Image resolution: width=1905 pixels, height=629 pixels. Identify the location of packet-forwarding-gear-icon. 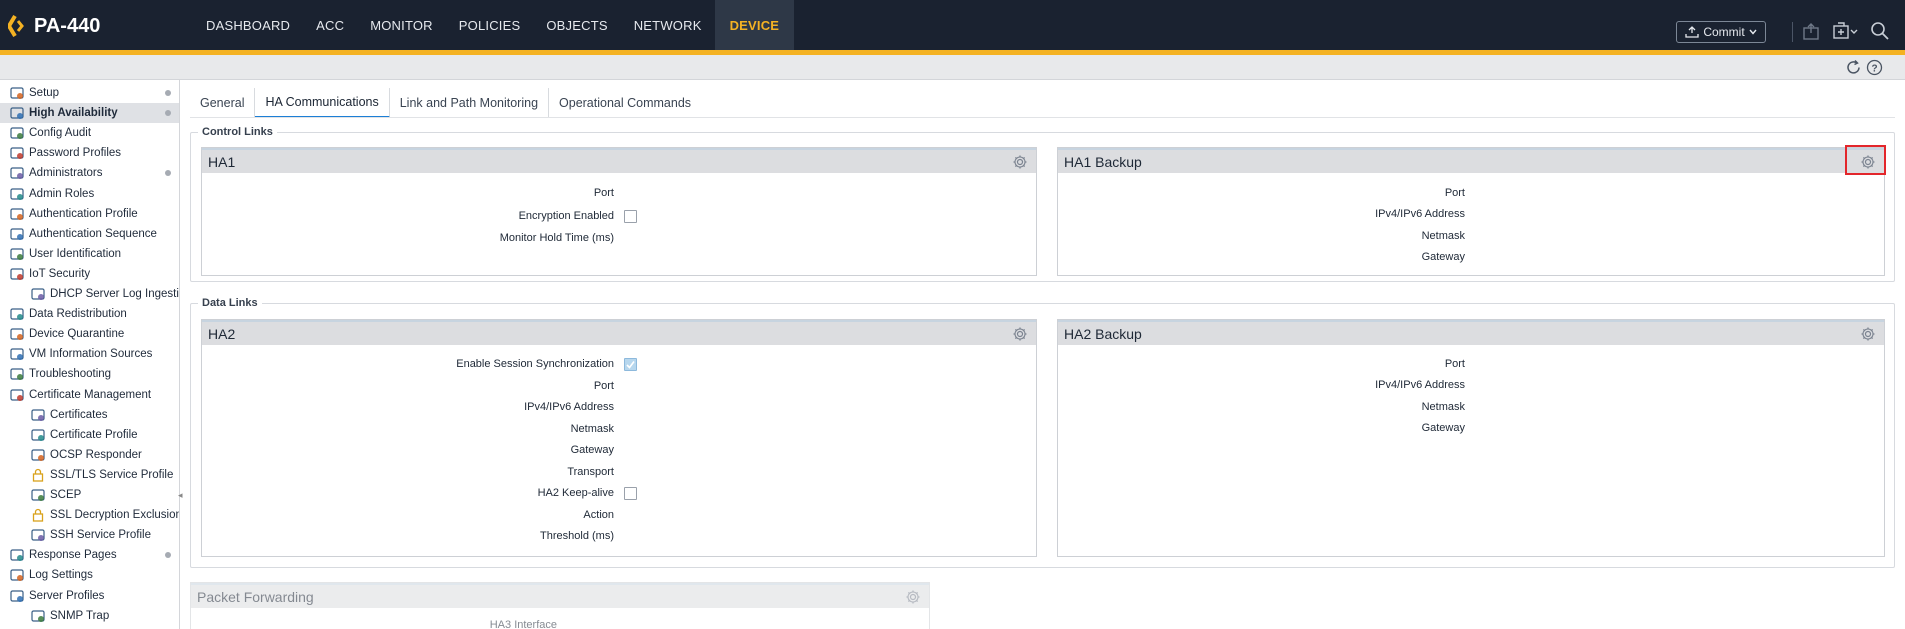
(913, 597).